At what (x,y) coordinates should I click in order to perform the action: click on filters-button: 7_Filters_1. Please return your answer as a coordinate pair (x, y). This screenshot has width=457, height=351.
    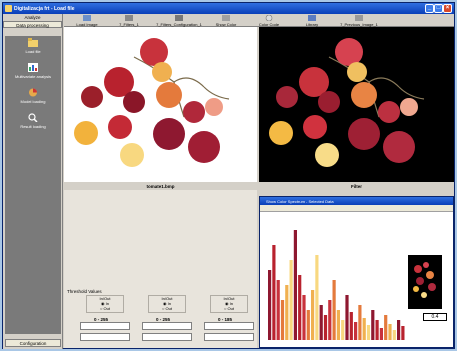
    Looking at the image, I should click on (129, 20).